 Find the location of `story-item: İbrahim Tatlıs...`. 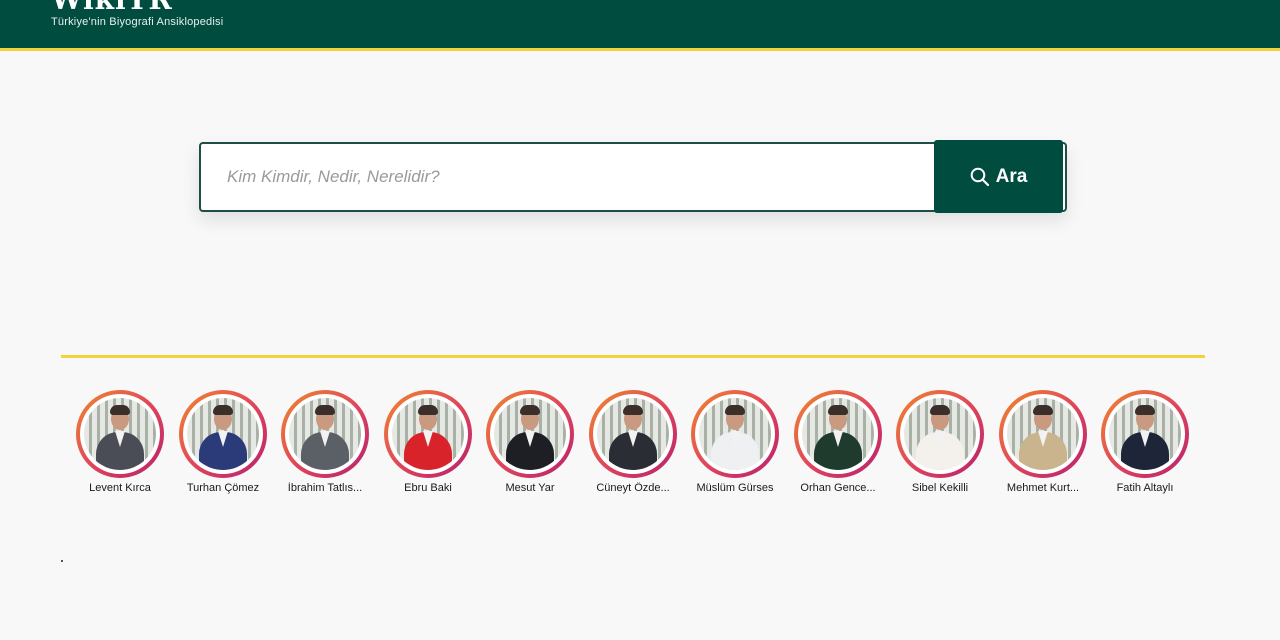

story-item: İbrahim Tatlıs... is located at coordinates (325, 442).